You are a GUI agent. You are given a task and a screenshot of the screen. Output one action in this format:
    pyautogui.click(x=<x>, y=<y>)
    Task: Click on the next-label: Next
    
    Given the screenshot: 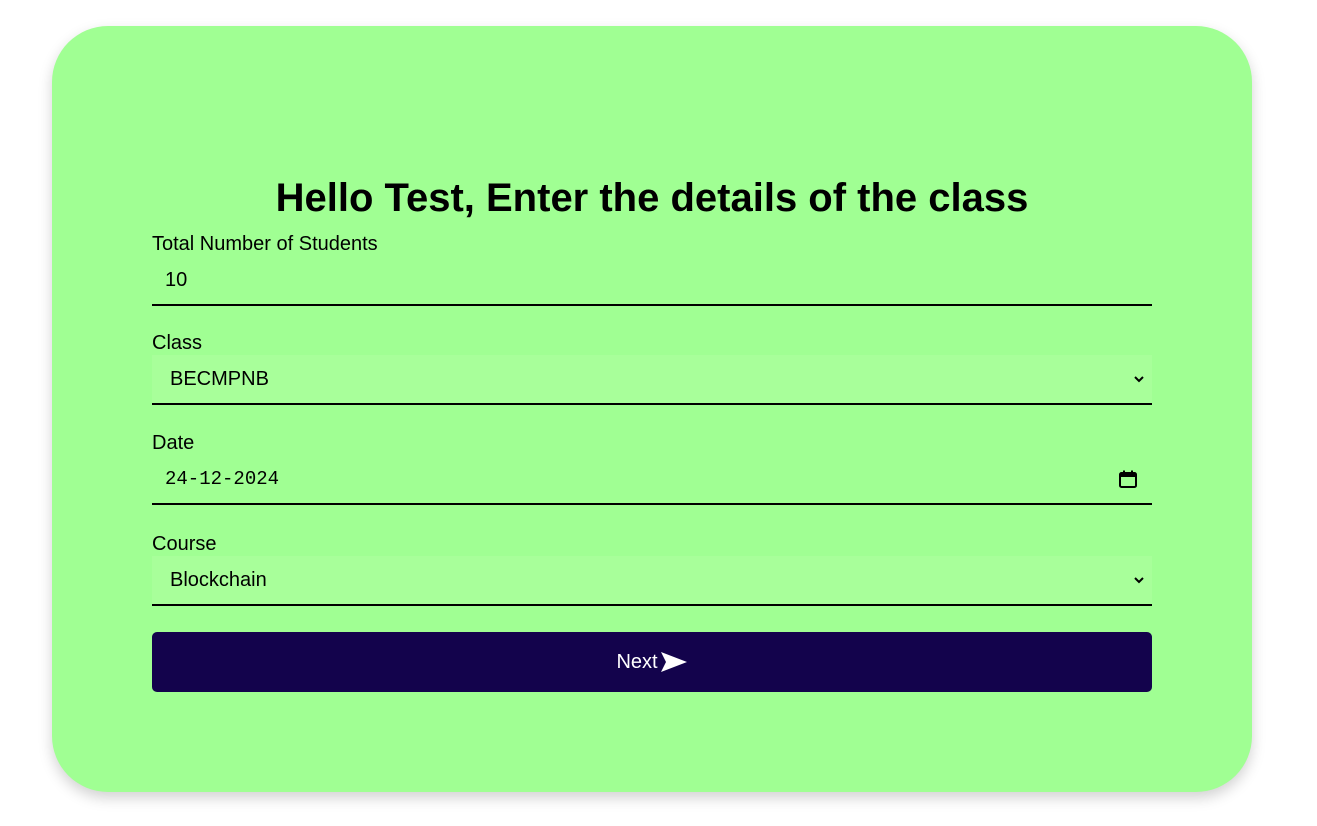 What is the action you would take?
    pyautogui.click(x=637, y=661)
    